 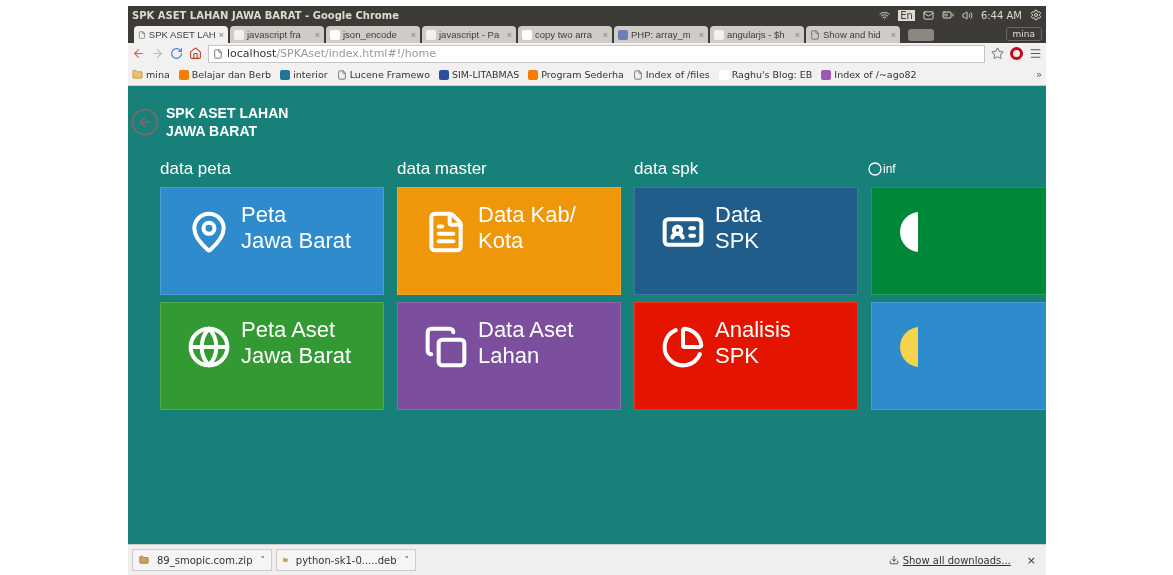 What do you see at coordinates (683, 347) in the screenshot?
I see `pie-chart-icon` at bounding box center [683, 347].